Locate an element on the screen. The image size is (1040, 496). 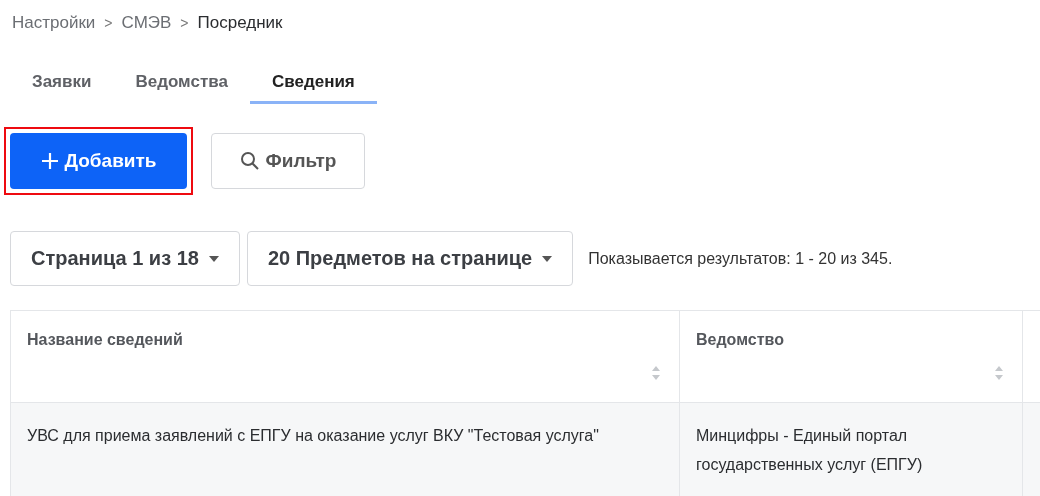
table-cell: Минцифры - Единый портал государственных услуг (ЕПГУ) is located at coordinates (851, 449).